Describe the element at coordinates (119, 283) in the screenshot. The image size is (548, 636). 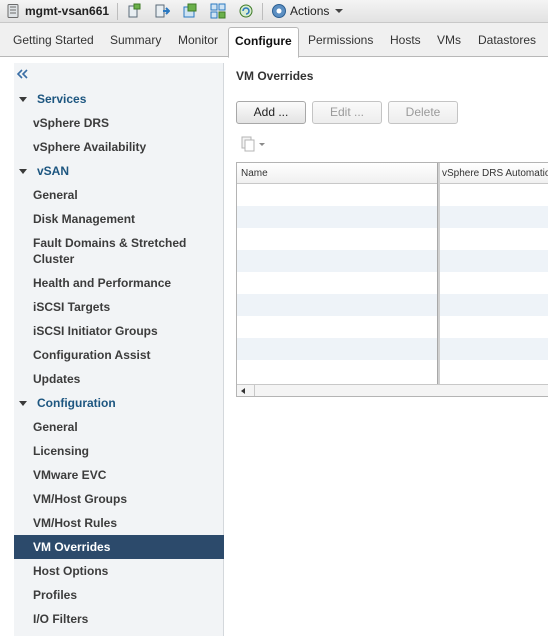
I see `sidebar-item-health-performance: Health and Performance` at that location.